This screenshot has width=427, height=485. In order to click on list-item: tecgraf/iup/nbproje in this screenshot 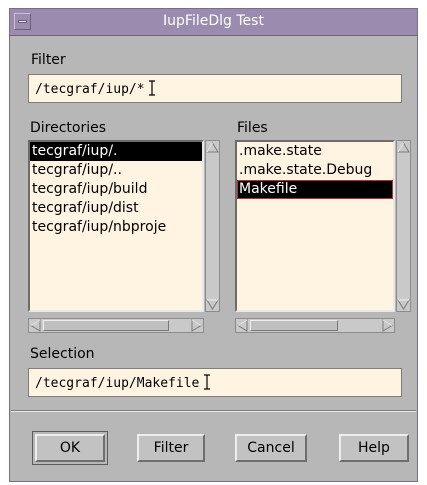, I will do `click(116, 227)`.